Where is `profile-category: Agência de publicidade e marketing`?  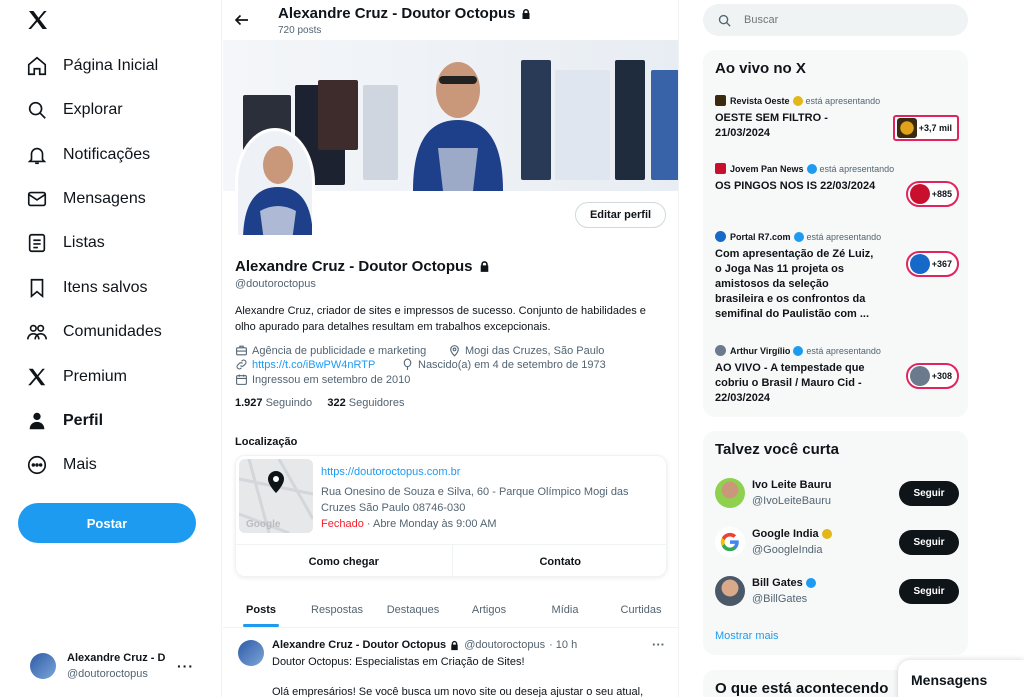
profile-category: Agência de publicidade e marketing is located at coordinates (330, 350).